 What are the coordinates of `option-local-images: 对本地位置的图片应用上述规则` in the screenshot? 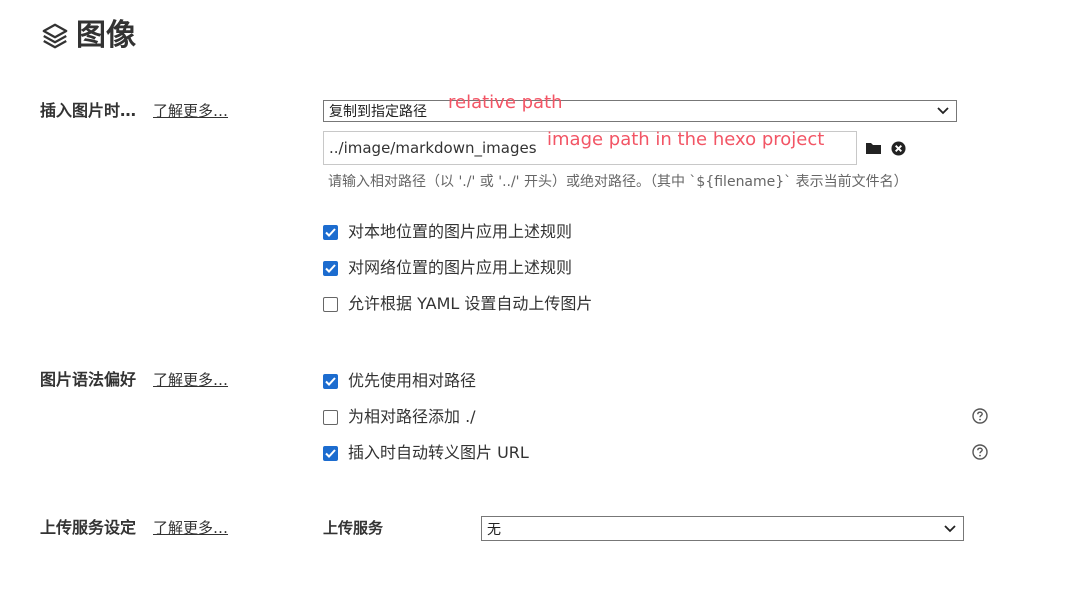 It's located at (447, 232).